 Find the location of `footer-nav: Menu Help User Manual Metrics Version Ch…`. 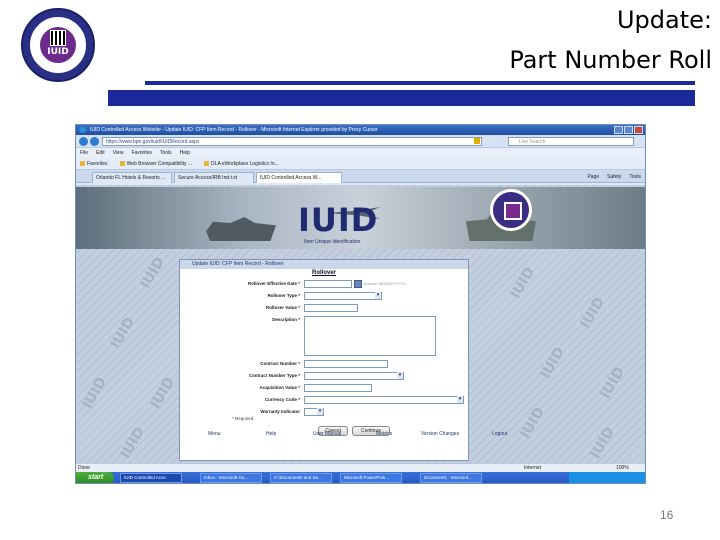

footer-nav: Menu Help User Manual Metrics Version Ch… is located at coordinates (360, 436).